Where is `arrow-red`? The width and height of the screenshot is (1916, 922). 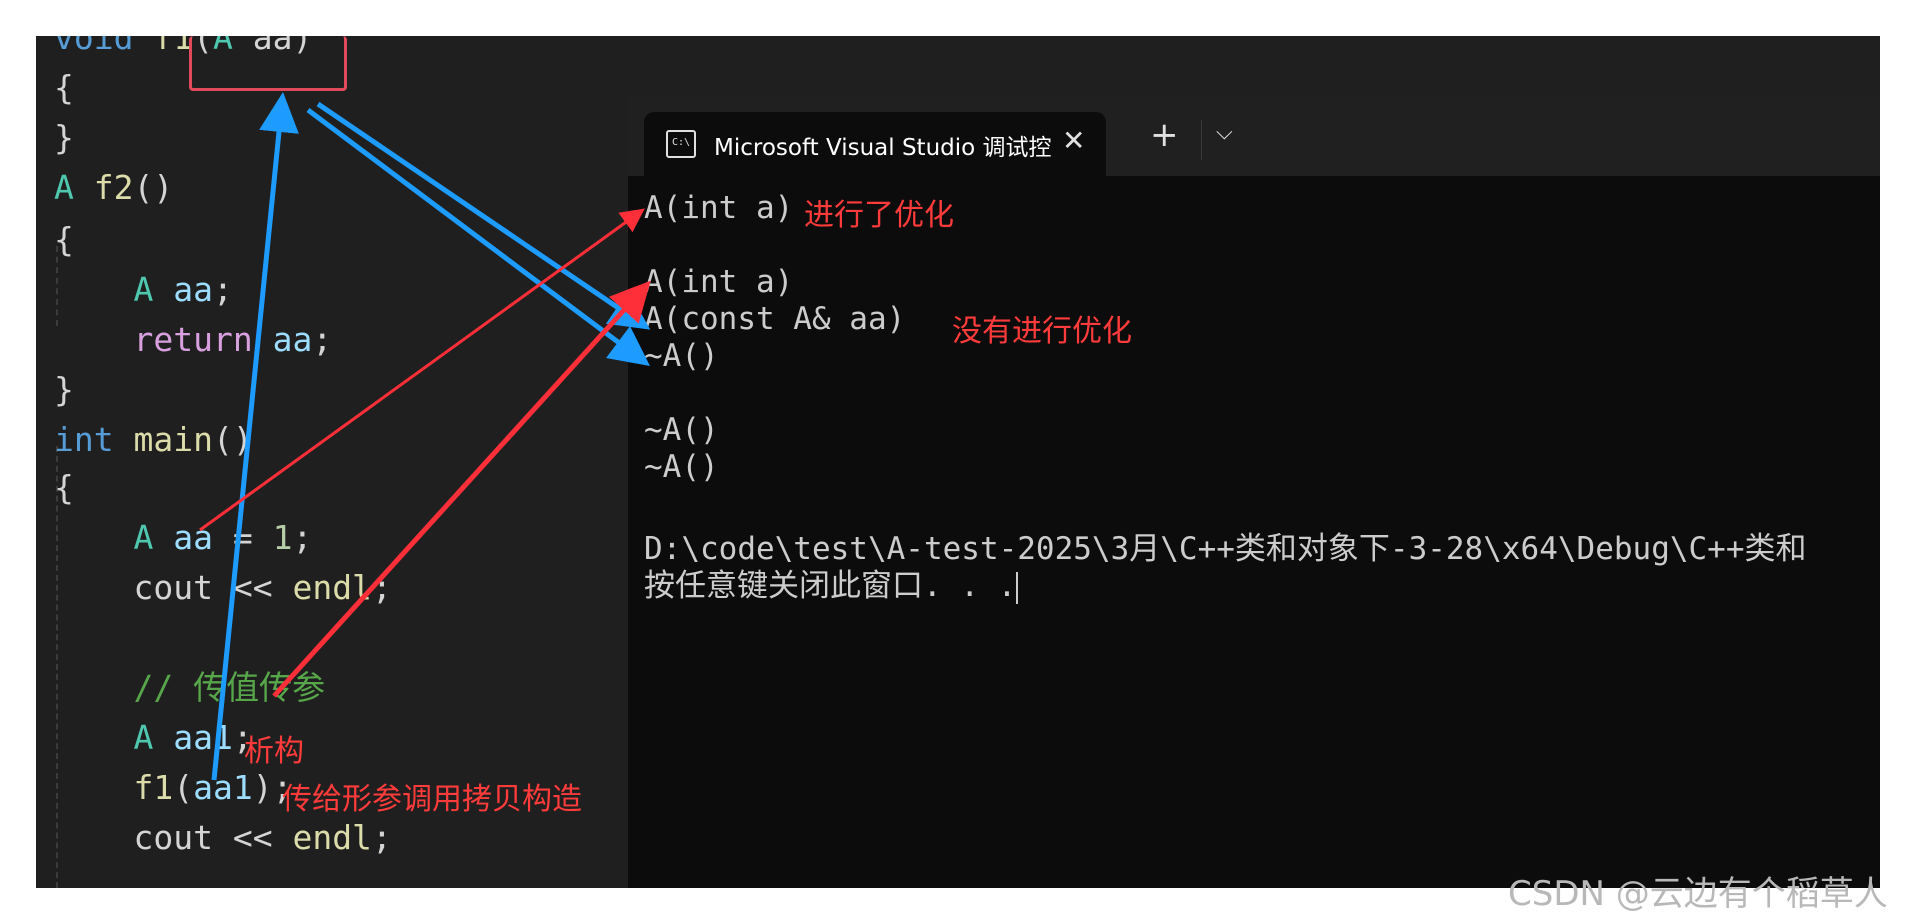
arrow-red is located at coordinates (461, 489).